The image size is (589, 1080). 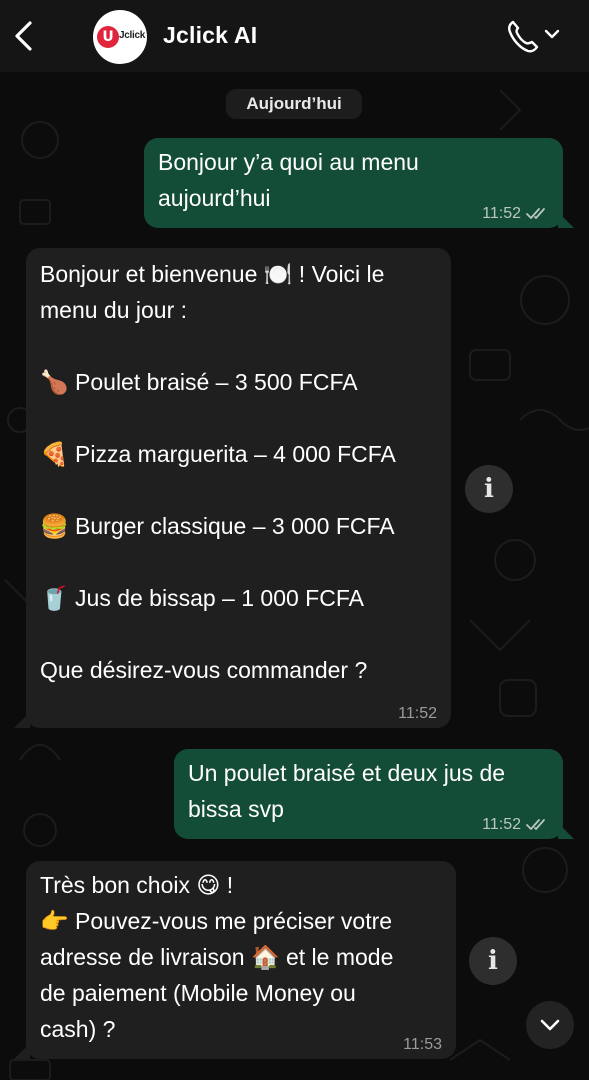 What do you see at coordinates (108, 37) in the screenshot?
I see `jclick-logo-icon: U` at bounding box center [108, 37].